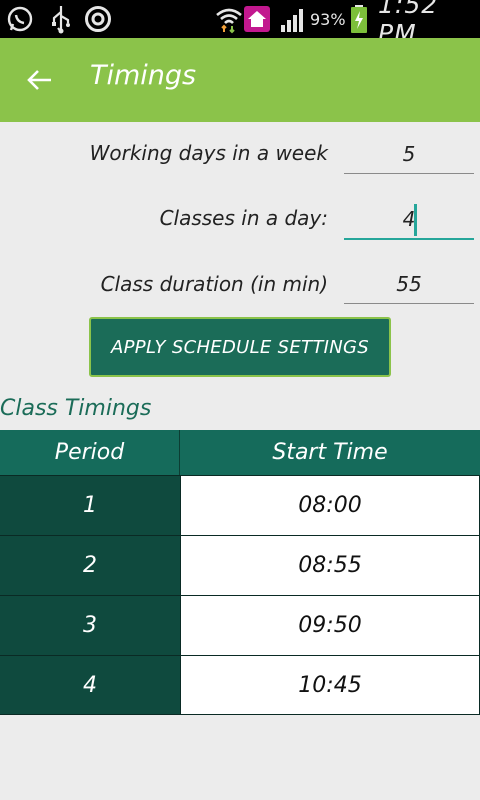 The width and height of the screenshot is (480, 800). I want to click on table-row: 2 08:55, so click(240, 565).